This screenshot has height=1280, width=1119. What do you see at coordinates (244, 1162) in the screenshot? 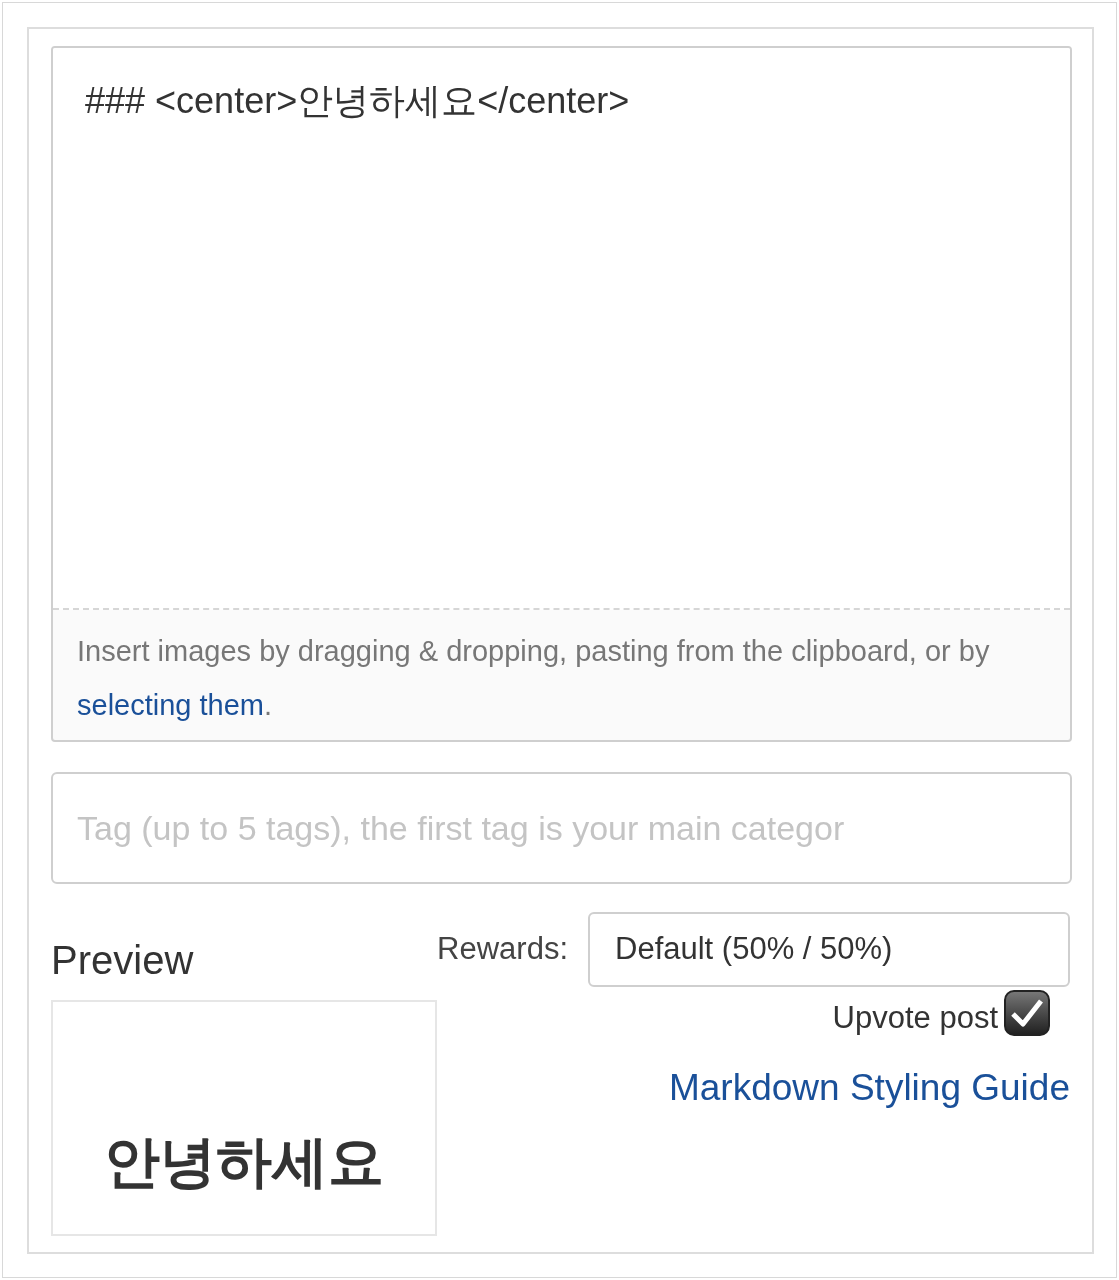
I see `preview-heading: 안녕하세요` at bounding box center [244, 1162].